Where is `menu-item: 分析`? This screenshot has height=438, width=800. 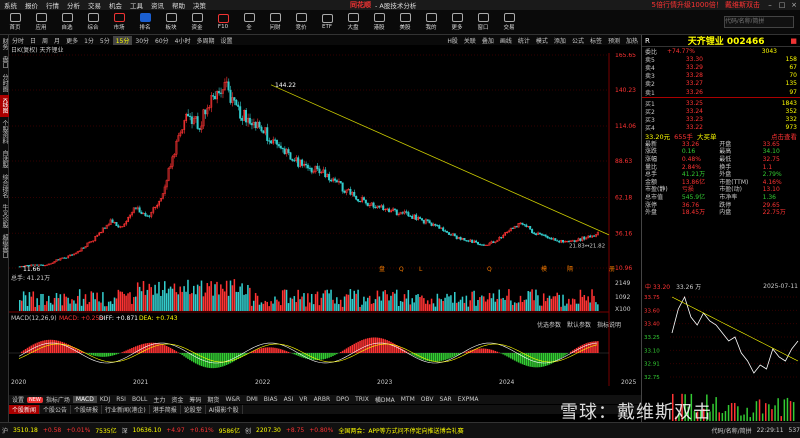 menu-item: 分析 is located at coordinates (73, 5).